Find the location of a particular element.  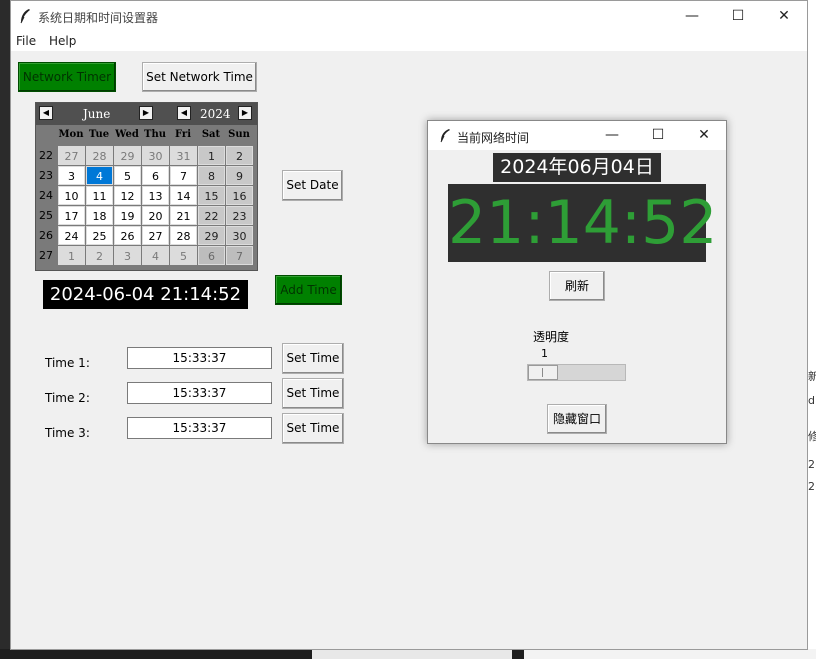

set-network-time-button: Set Network Time is located at coordinates (199, 77).